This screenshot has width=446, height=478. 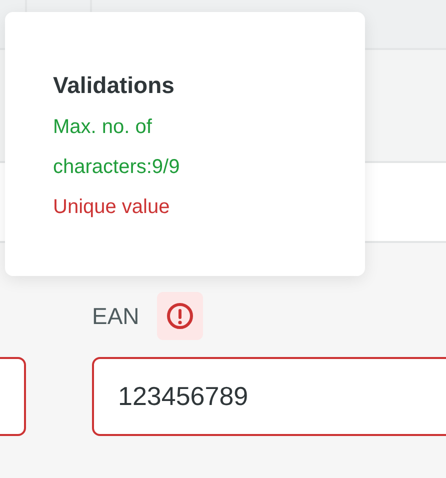 What do you see at coordinates (117, 147) in the screenshot?
I see `validation-rule: Max. no. of characters:9/9` at bounding box center [117, 147].